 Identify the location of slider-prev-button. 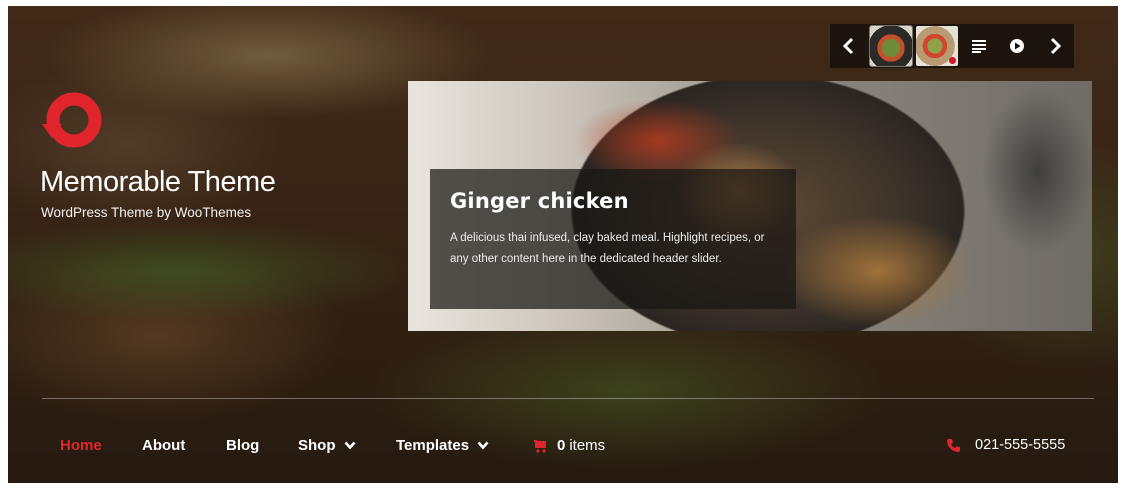
(849, 46).